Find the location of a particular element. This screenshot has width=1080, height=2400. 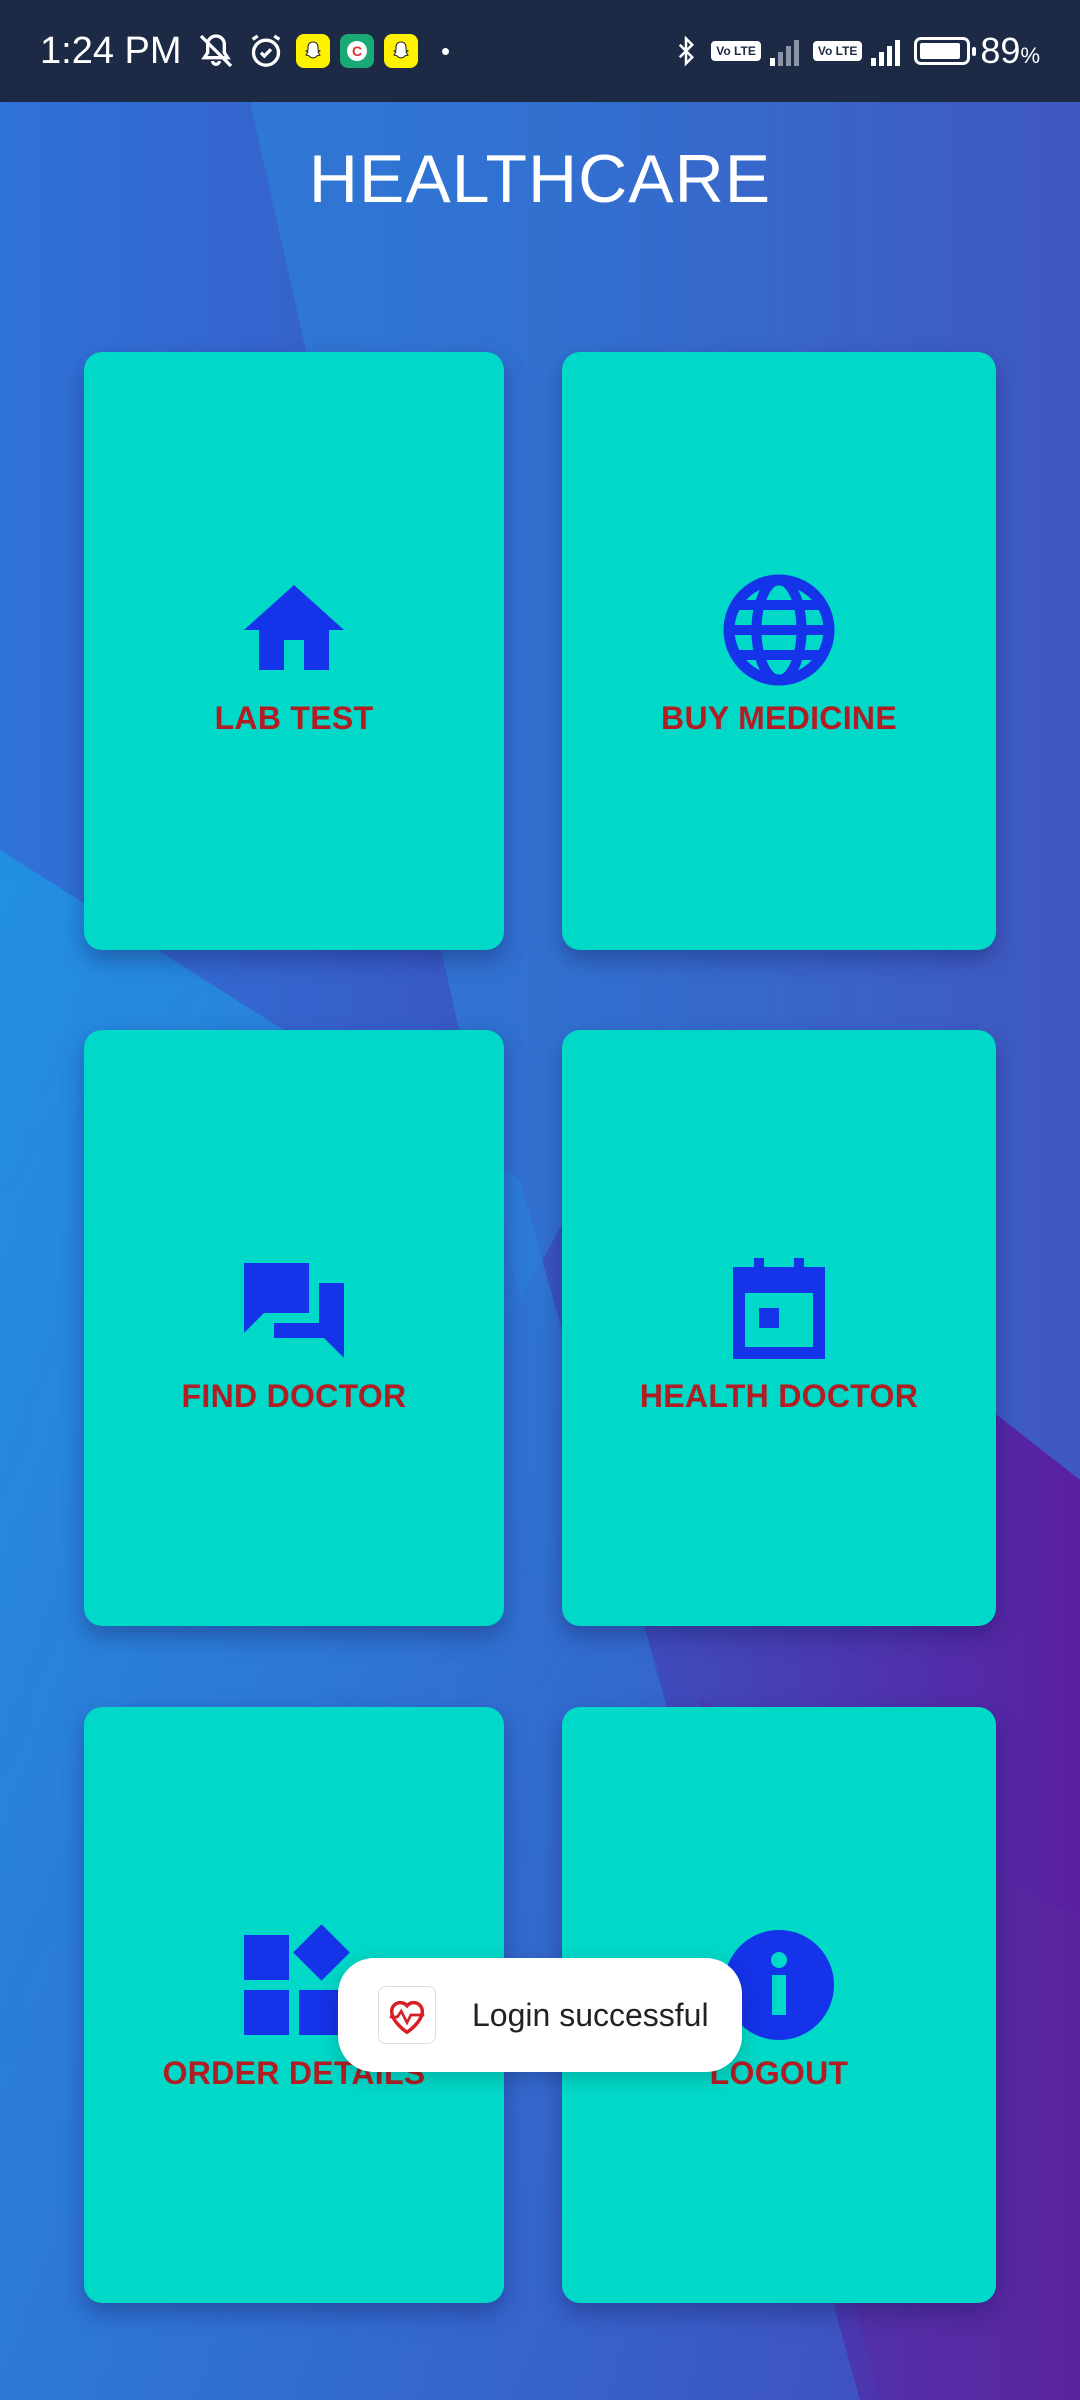

login-toast: Login successful is located at coordinates (540, 2015).